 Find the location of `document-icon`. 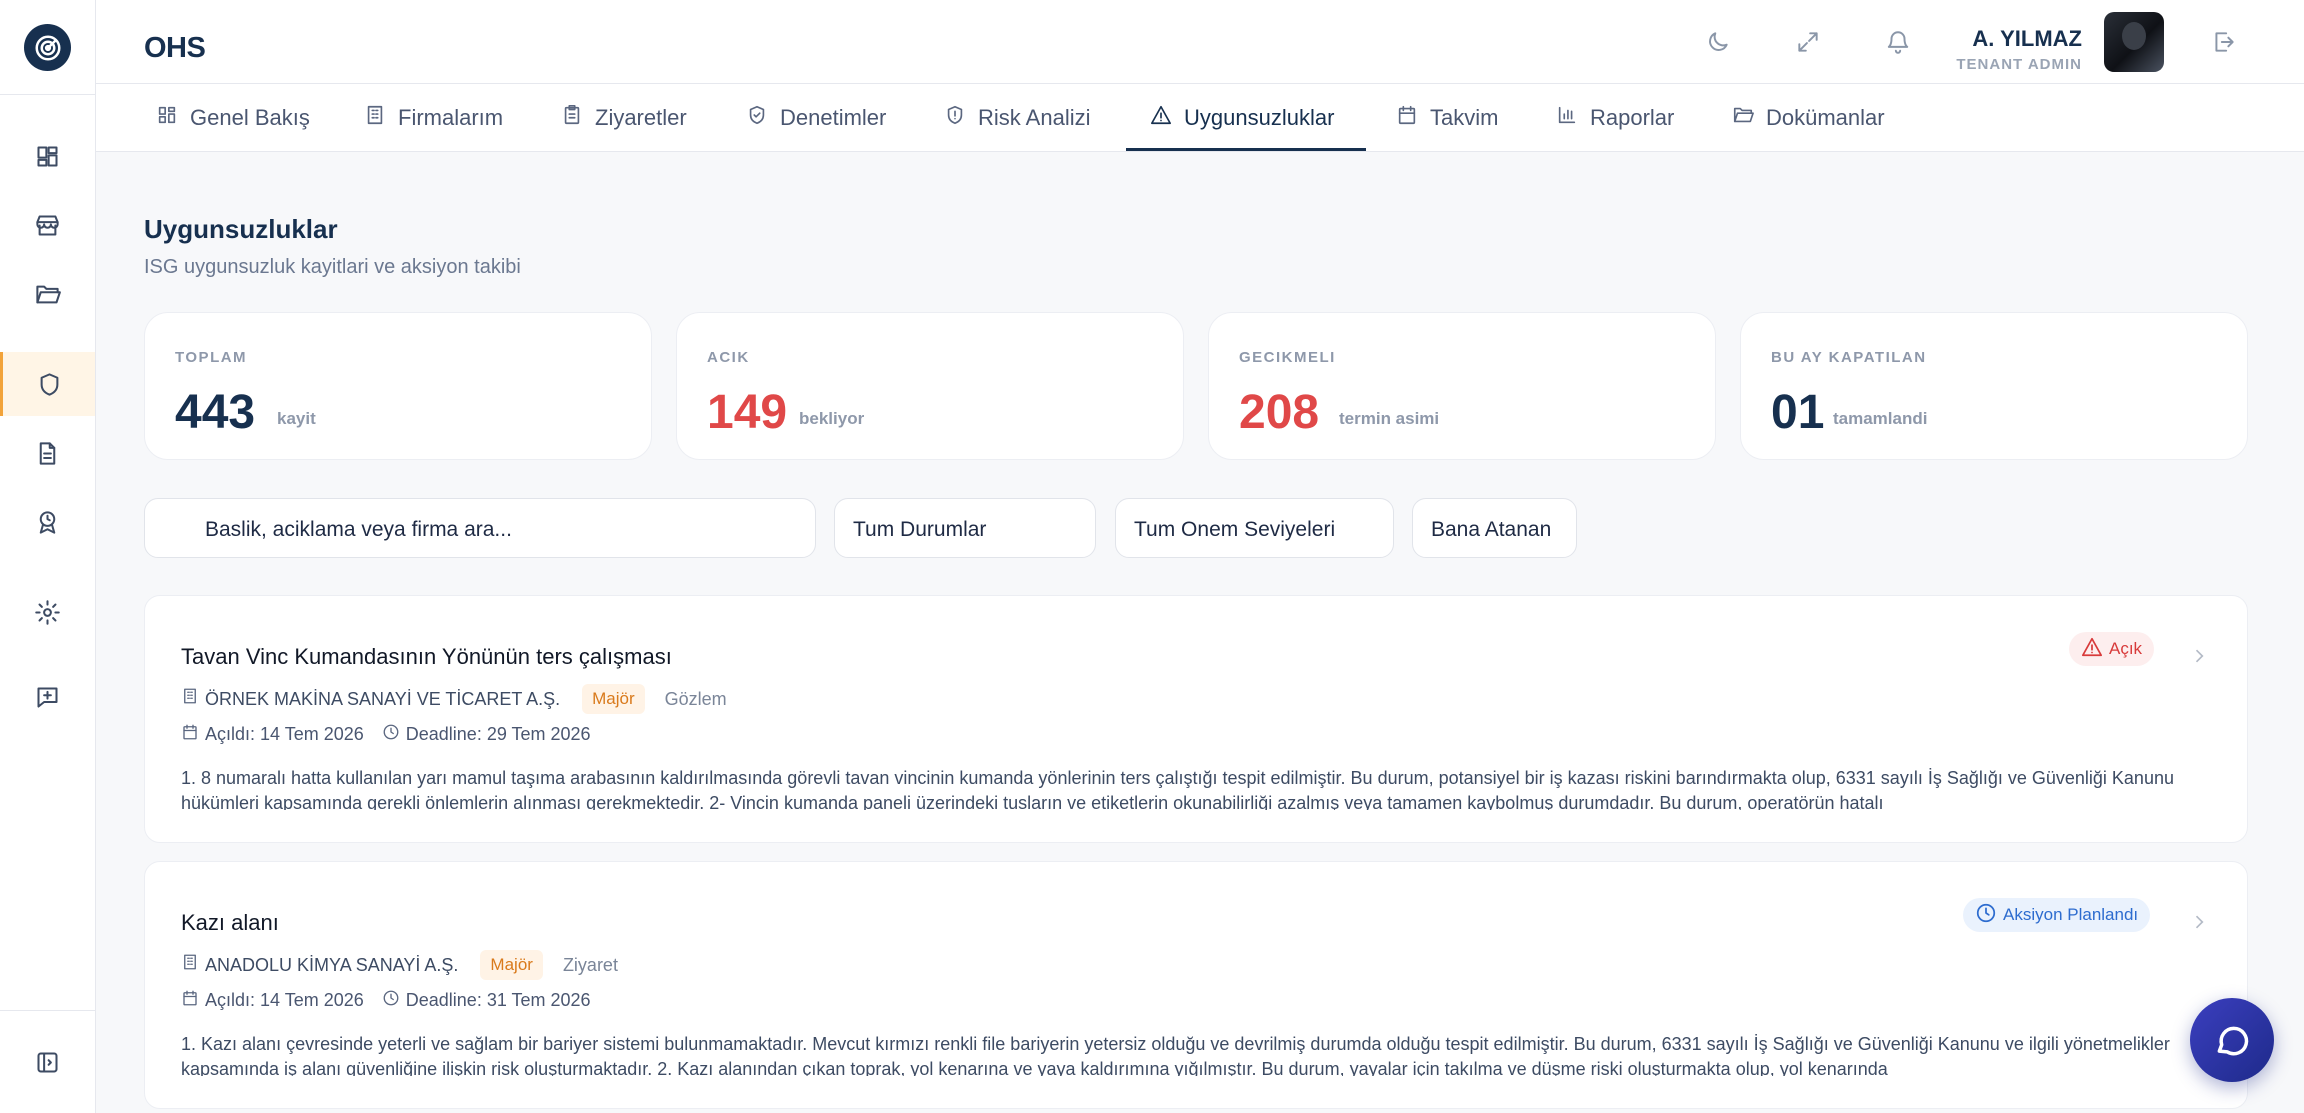

document-icon is located at coordinates (47, 453).